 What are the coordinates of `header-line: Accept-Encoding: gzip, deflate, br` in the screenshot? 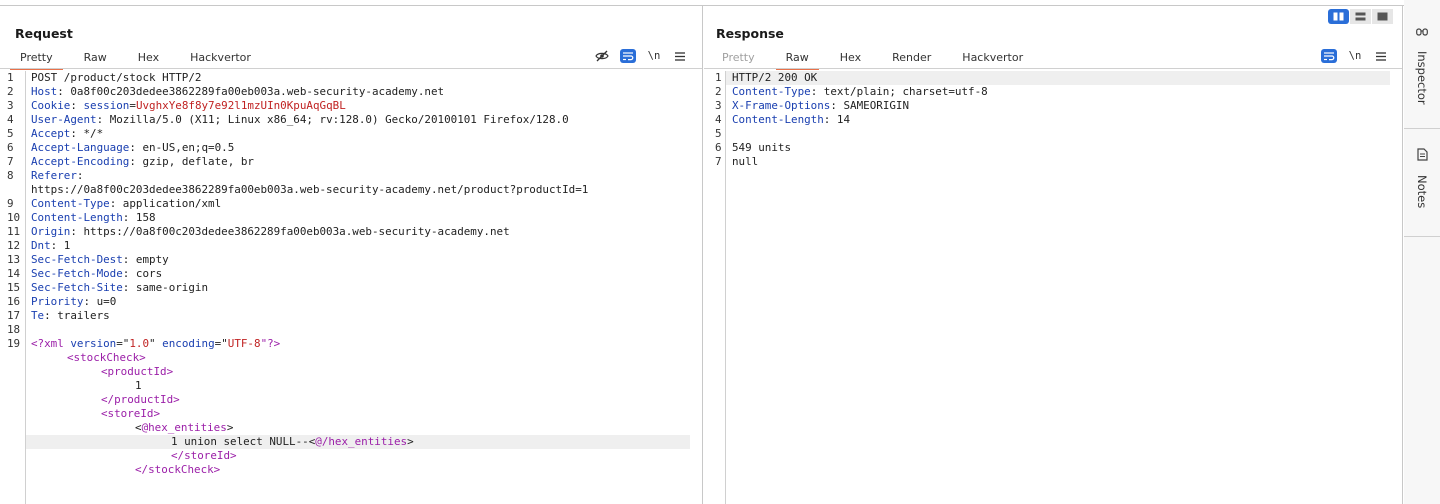 It's located at (142, 162).